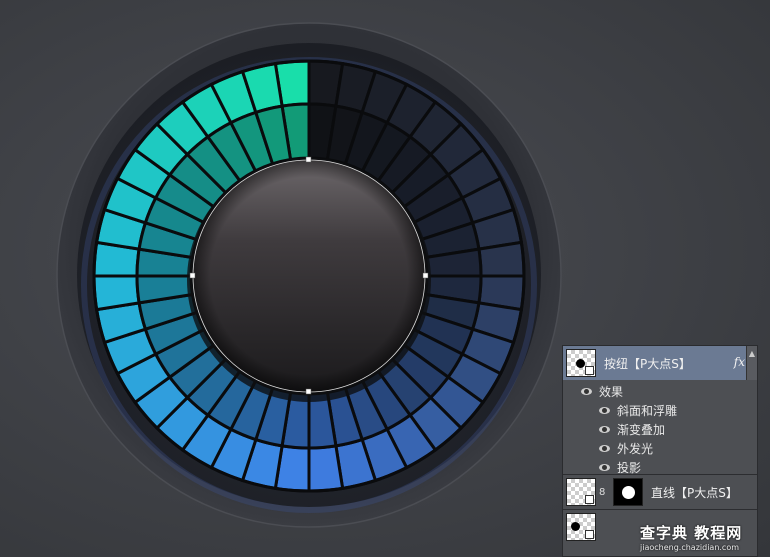 The width and height of the screenshot is (770, 557). Describe the element at coordinates (635, 449) in the screenshot. I see `effect-label: 外发光` at that location.